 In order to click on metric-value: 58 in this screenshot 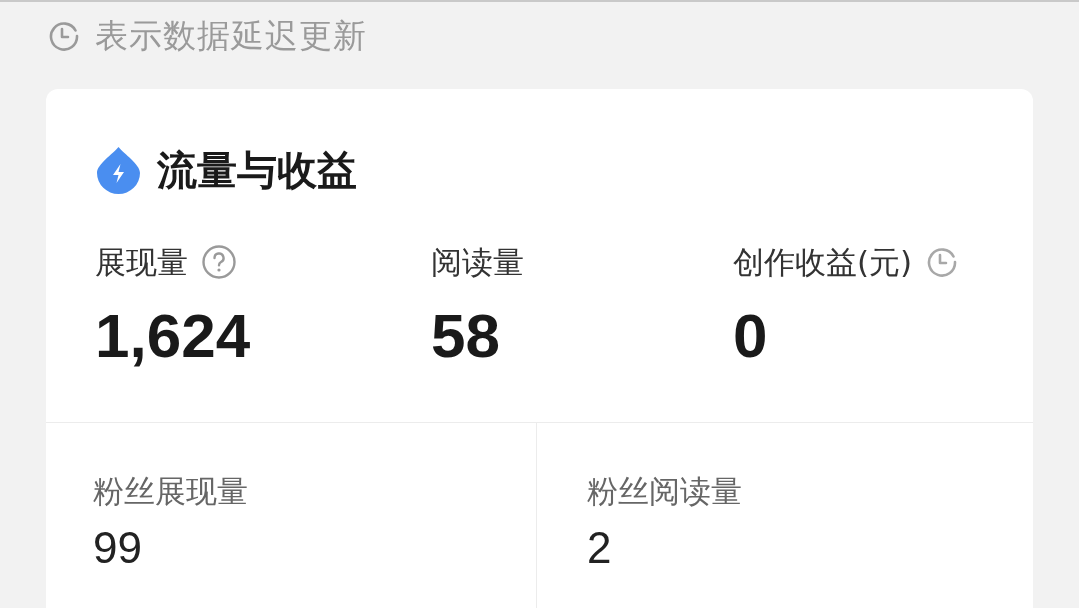, I will do `click(465, 336)`.